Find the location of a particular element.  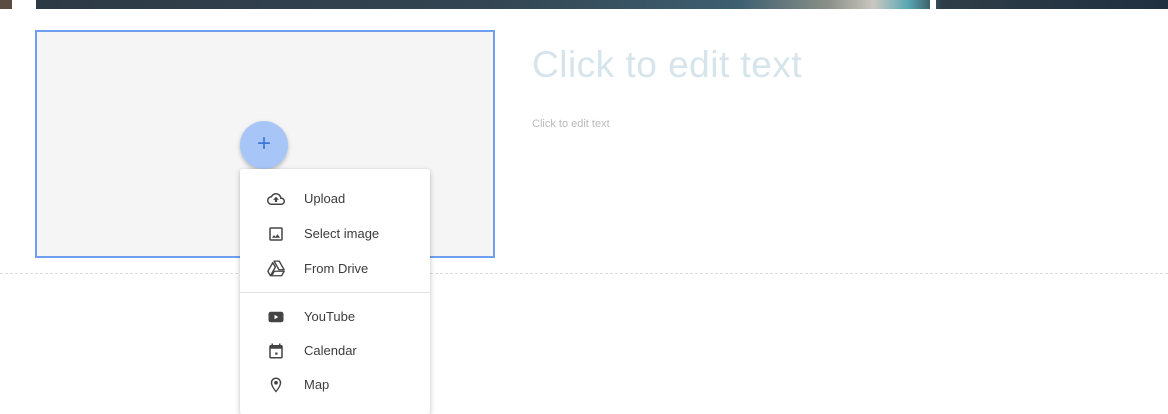

text-body: Click to edit text is located at coordinates (571, 124).